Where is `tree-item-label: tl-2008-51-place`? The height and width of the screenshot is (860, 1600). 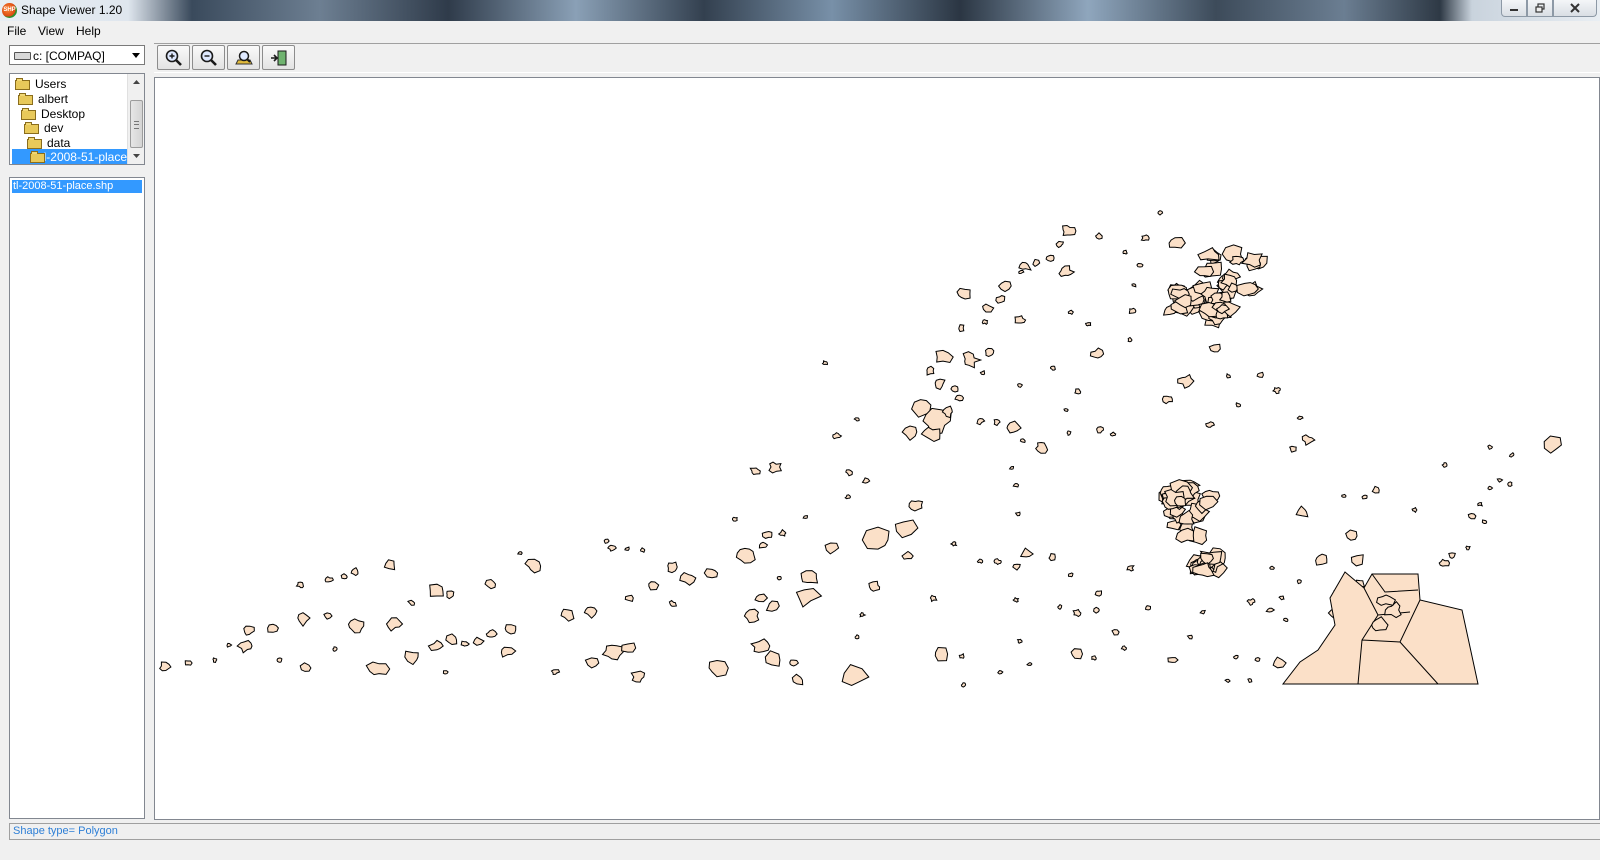
tree-item-label: tl-2008-51-place is located at coordinates (83, 156).